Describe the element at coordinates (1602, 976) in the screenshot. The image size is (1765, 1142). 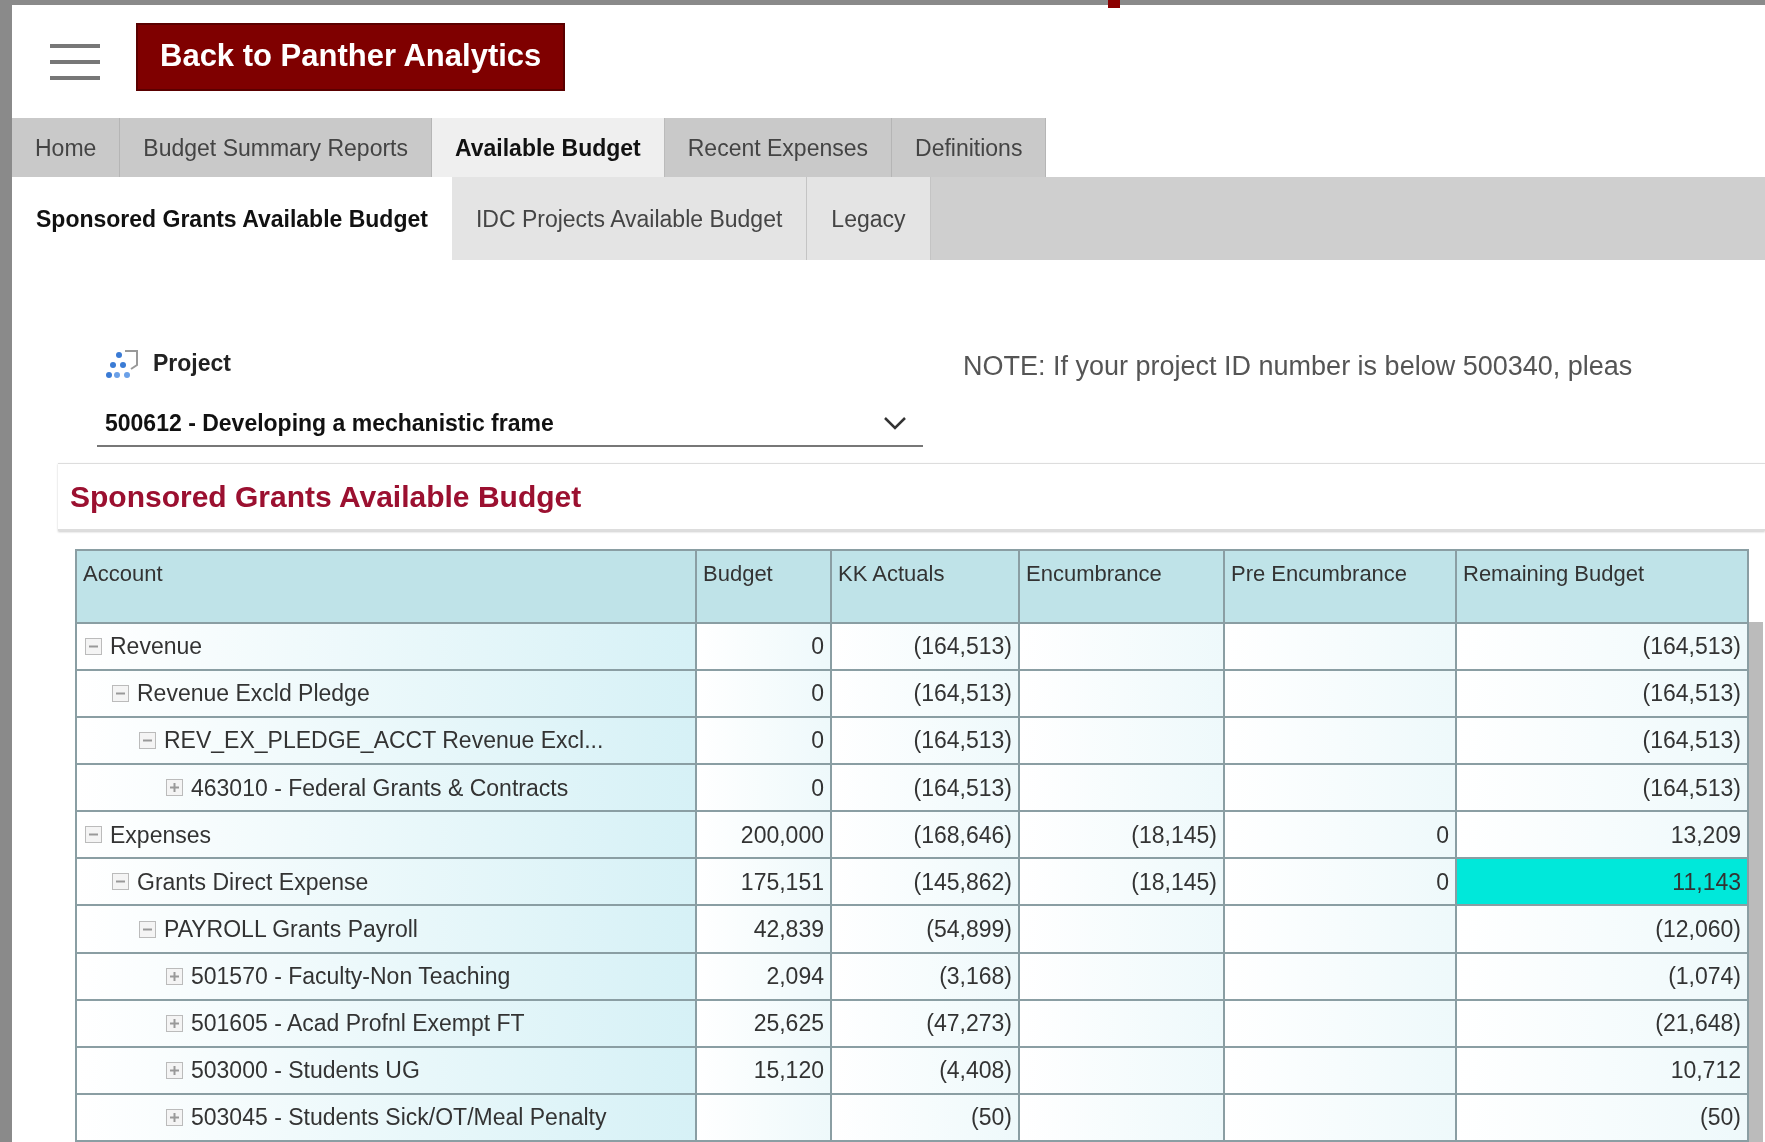
I see `table-cell: (1,074)` at that location.